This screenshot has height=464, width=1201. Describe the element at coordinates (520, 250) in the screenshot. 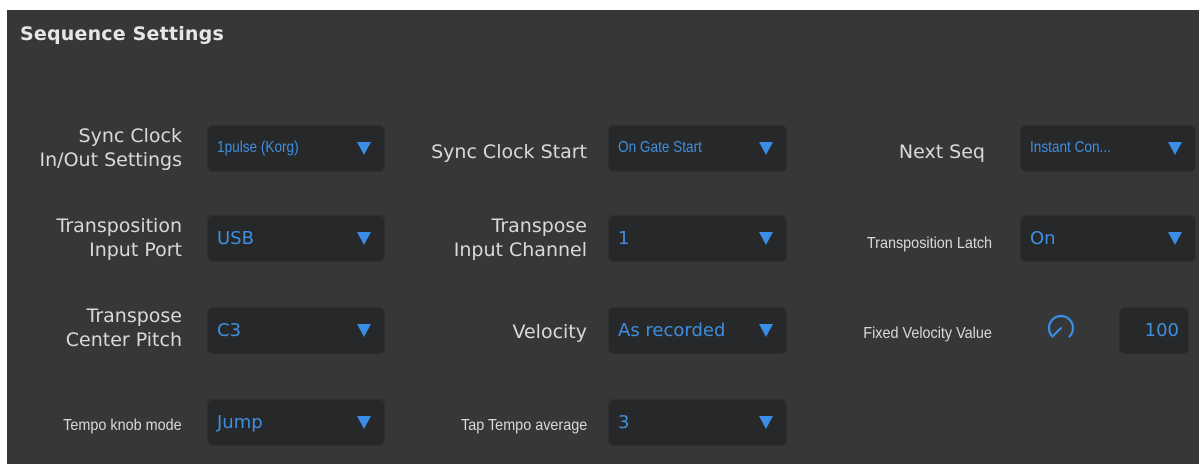

I see `transpose-input-channel-label-line2: Input Channel` at that location.